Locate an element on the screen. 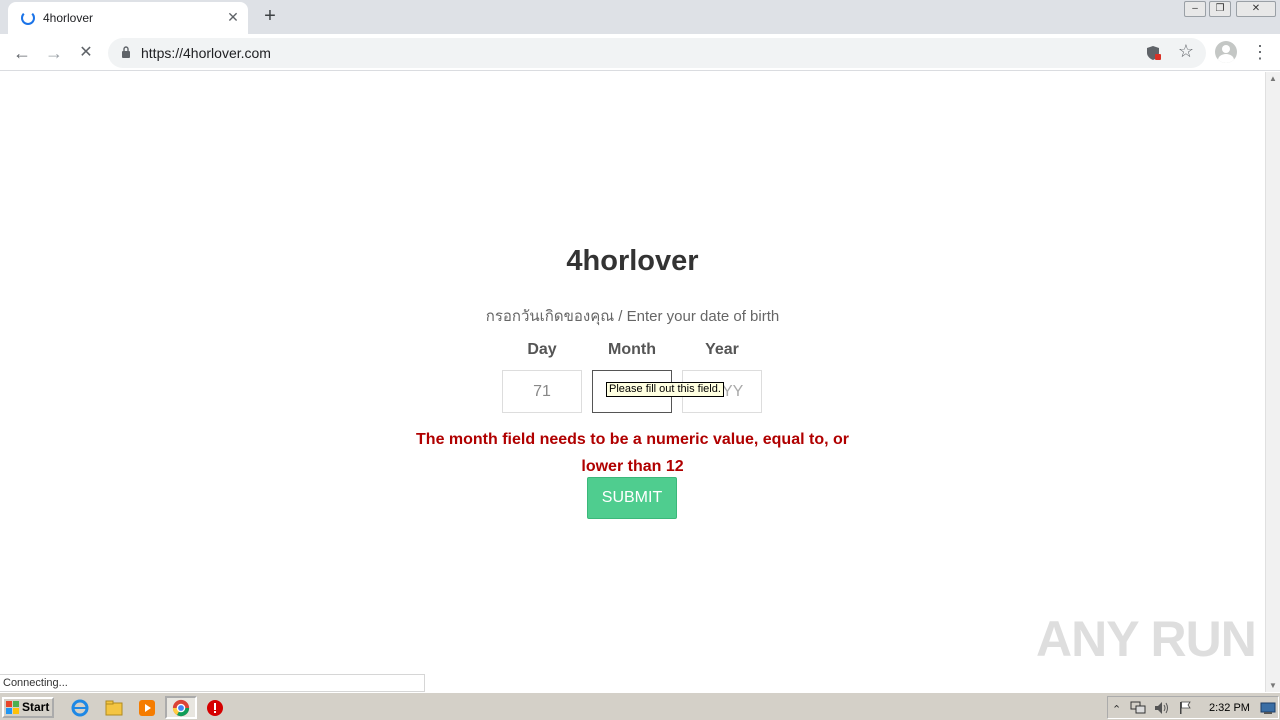 This screenshot has width=1280, height=720. back-button: ← is located at coordinates (22, 53).